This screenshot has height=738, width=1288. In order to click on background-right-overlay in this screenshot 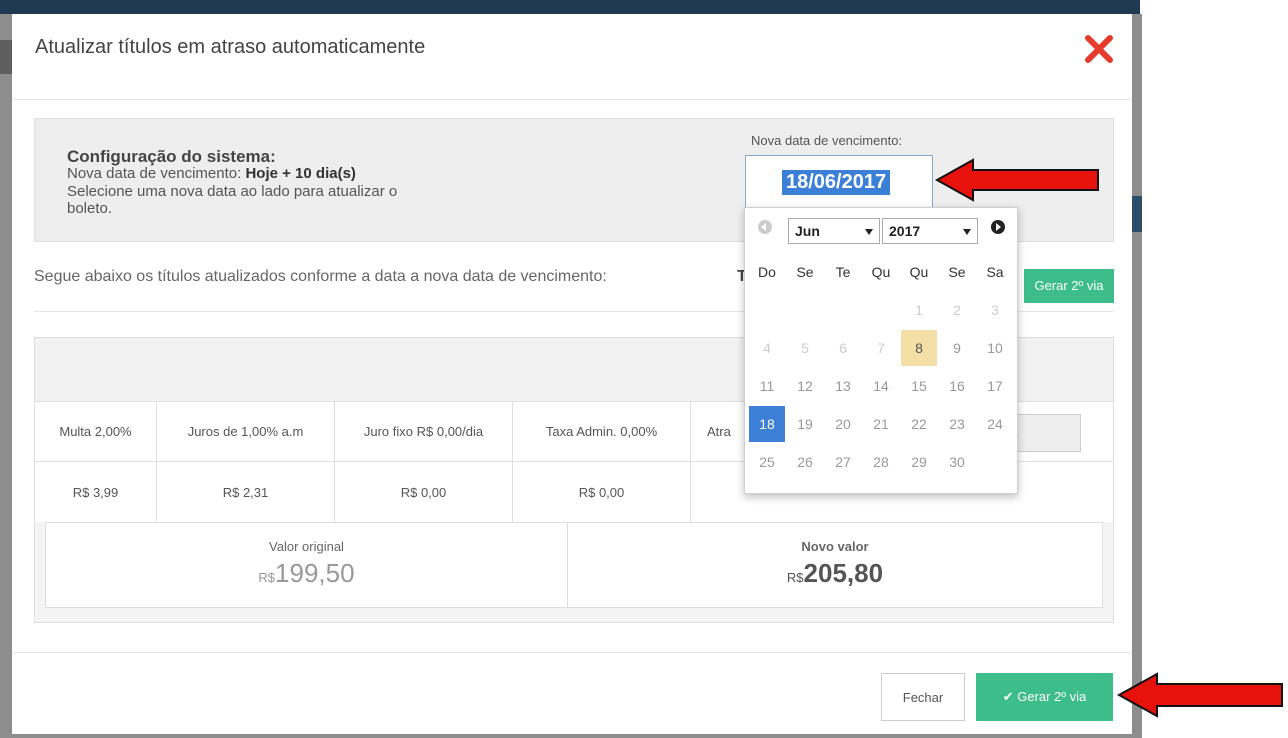, I will do `click(1137, 376)`.